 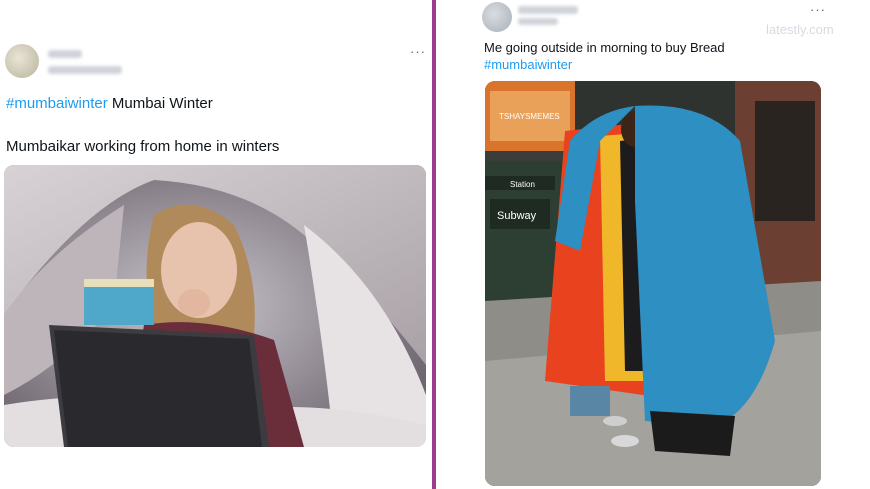 I want to click on tweet-headline: #mumbaiwinter Mumbai Winter, so click(x=109, y=103).